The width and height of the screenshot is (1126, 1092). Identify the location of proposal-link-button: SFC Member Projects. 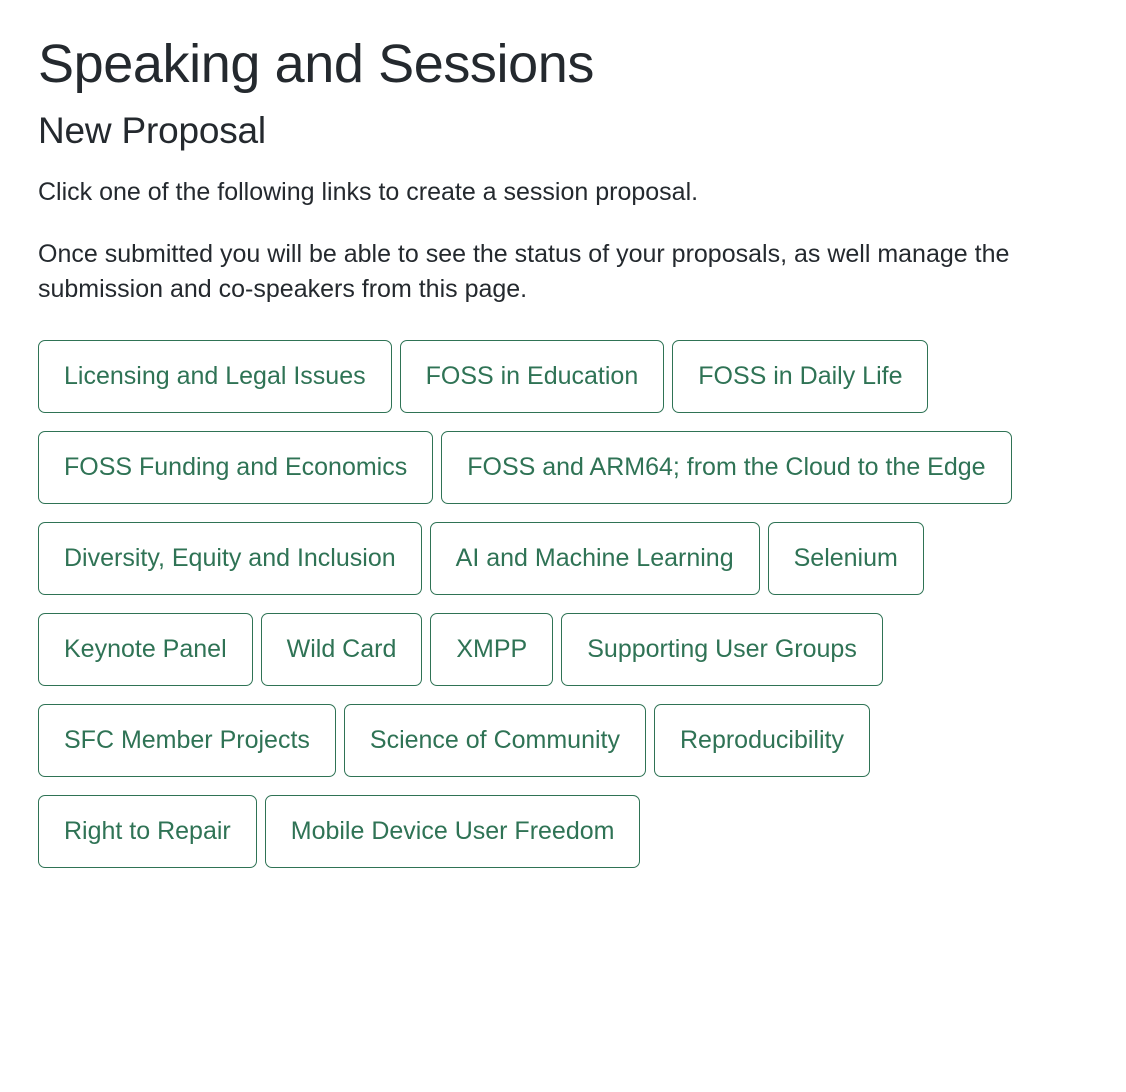
(187, 740).